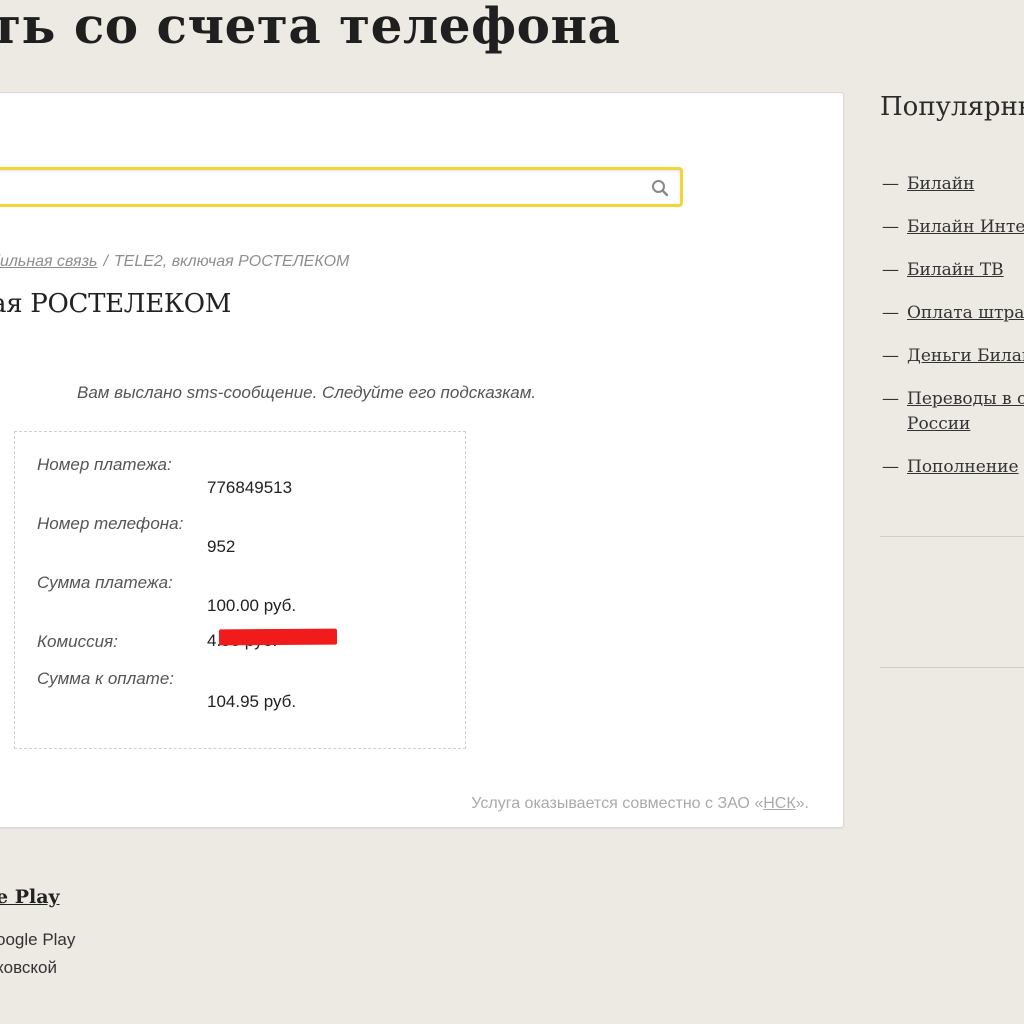 This screenshot has width=1024, height=1024. Describe the element at coordinates (617, 803) in the screenshot. I see `service-note-prefix: Услуга оказывается совместно с ЗАО «` at that location.